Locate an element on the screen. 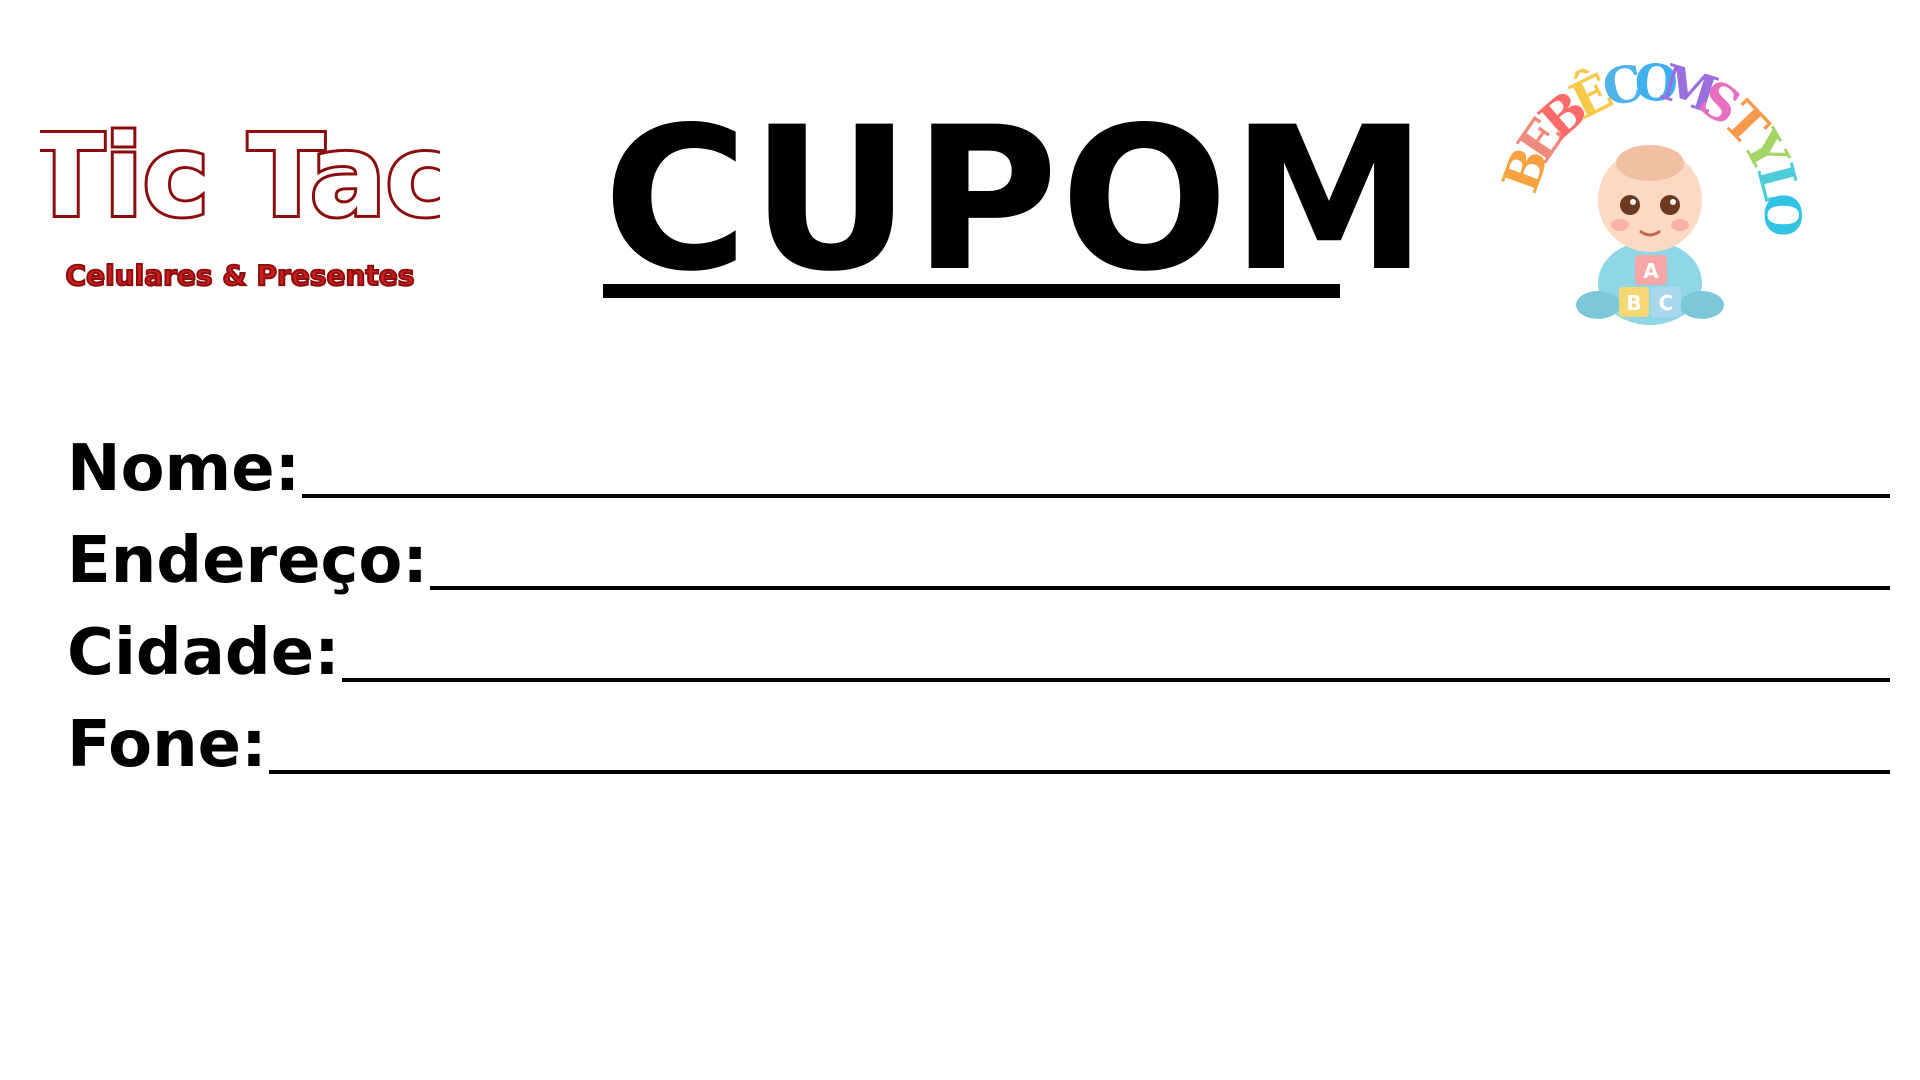 This screenshot has width=1920, height=1080. bebe-logo-graphic: BEBÊCOMSTYLO A B C is located at coordinates (1651, 190).